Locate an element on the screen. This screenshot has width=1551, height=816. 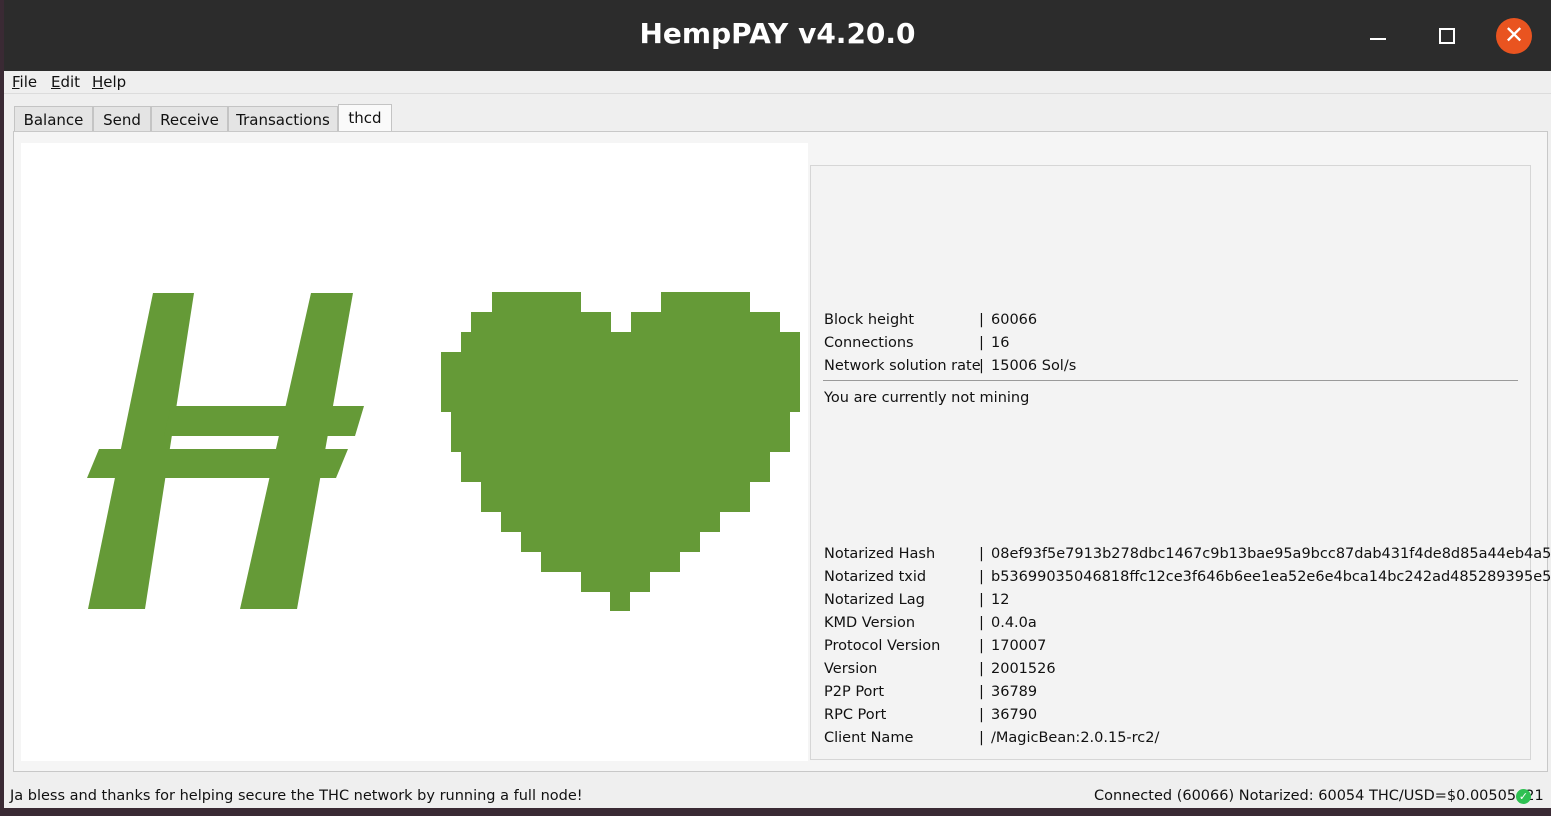
info-rpc-port: RPC Port | 36790 is located at coordinates (930, 715).